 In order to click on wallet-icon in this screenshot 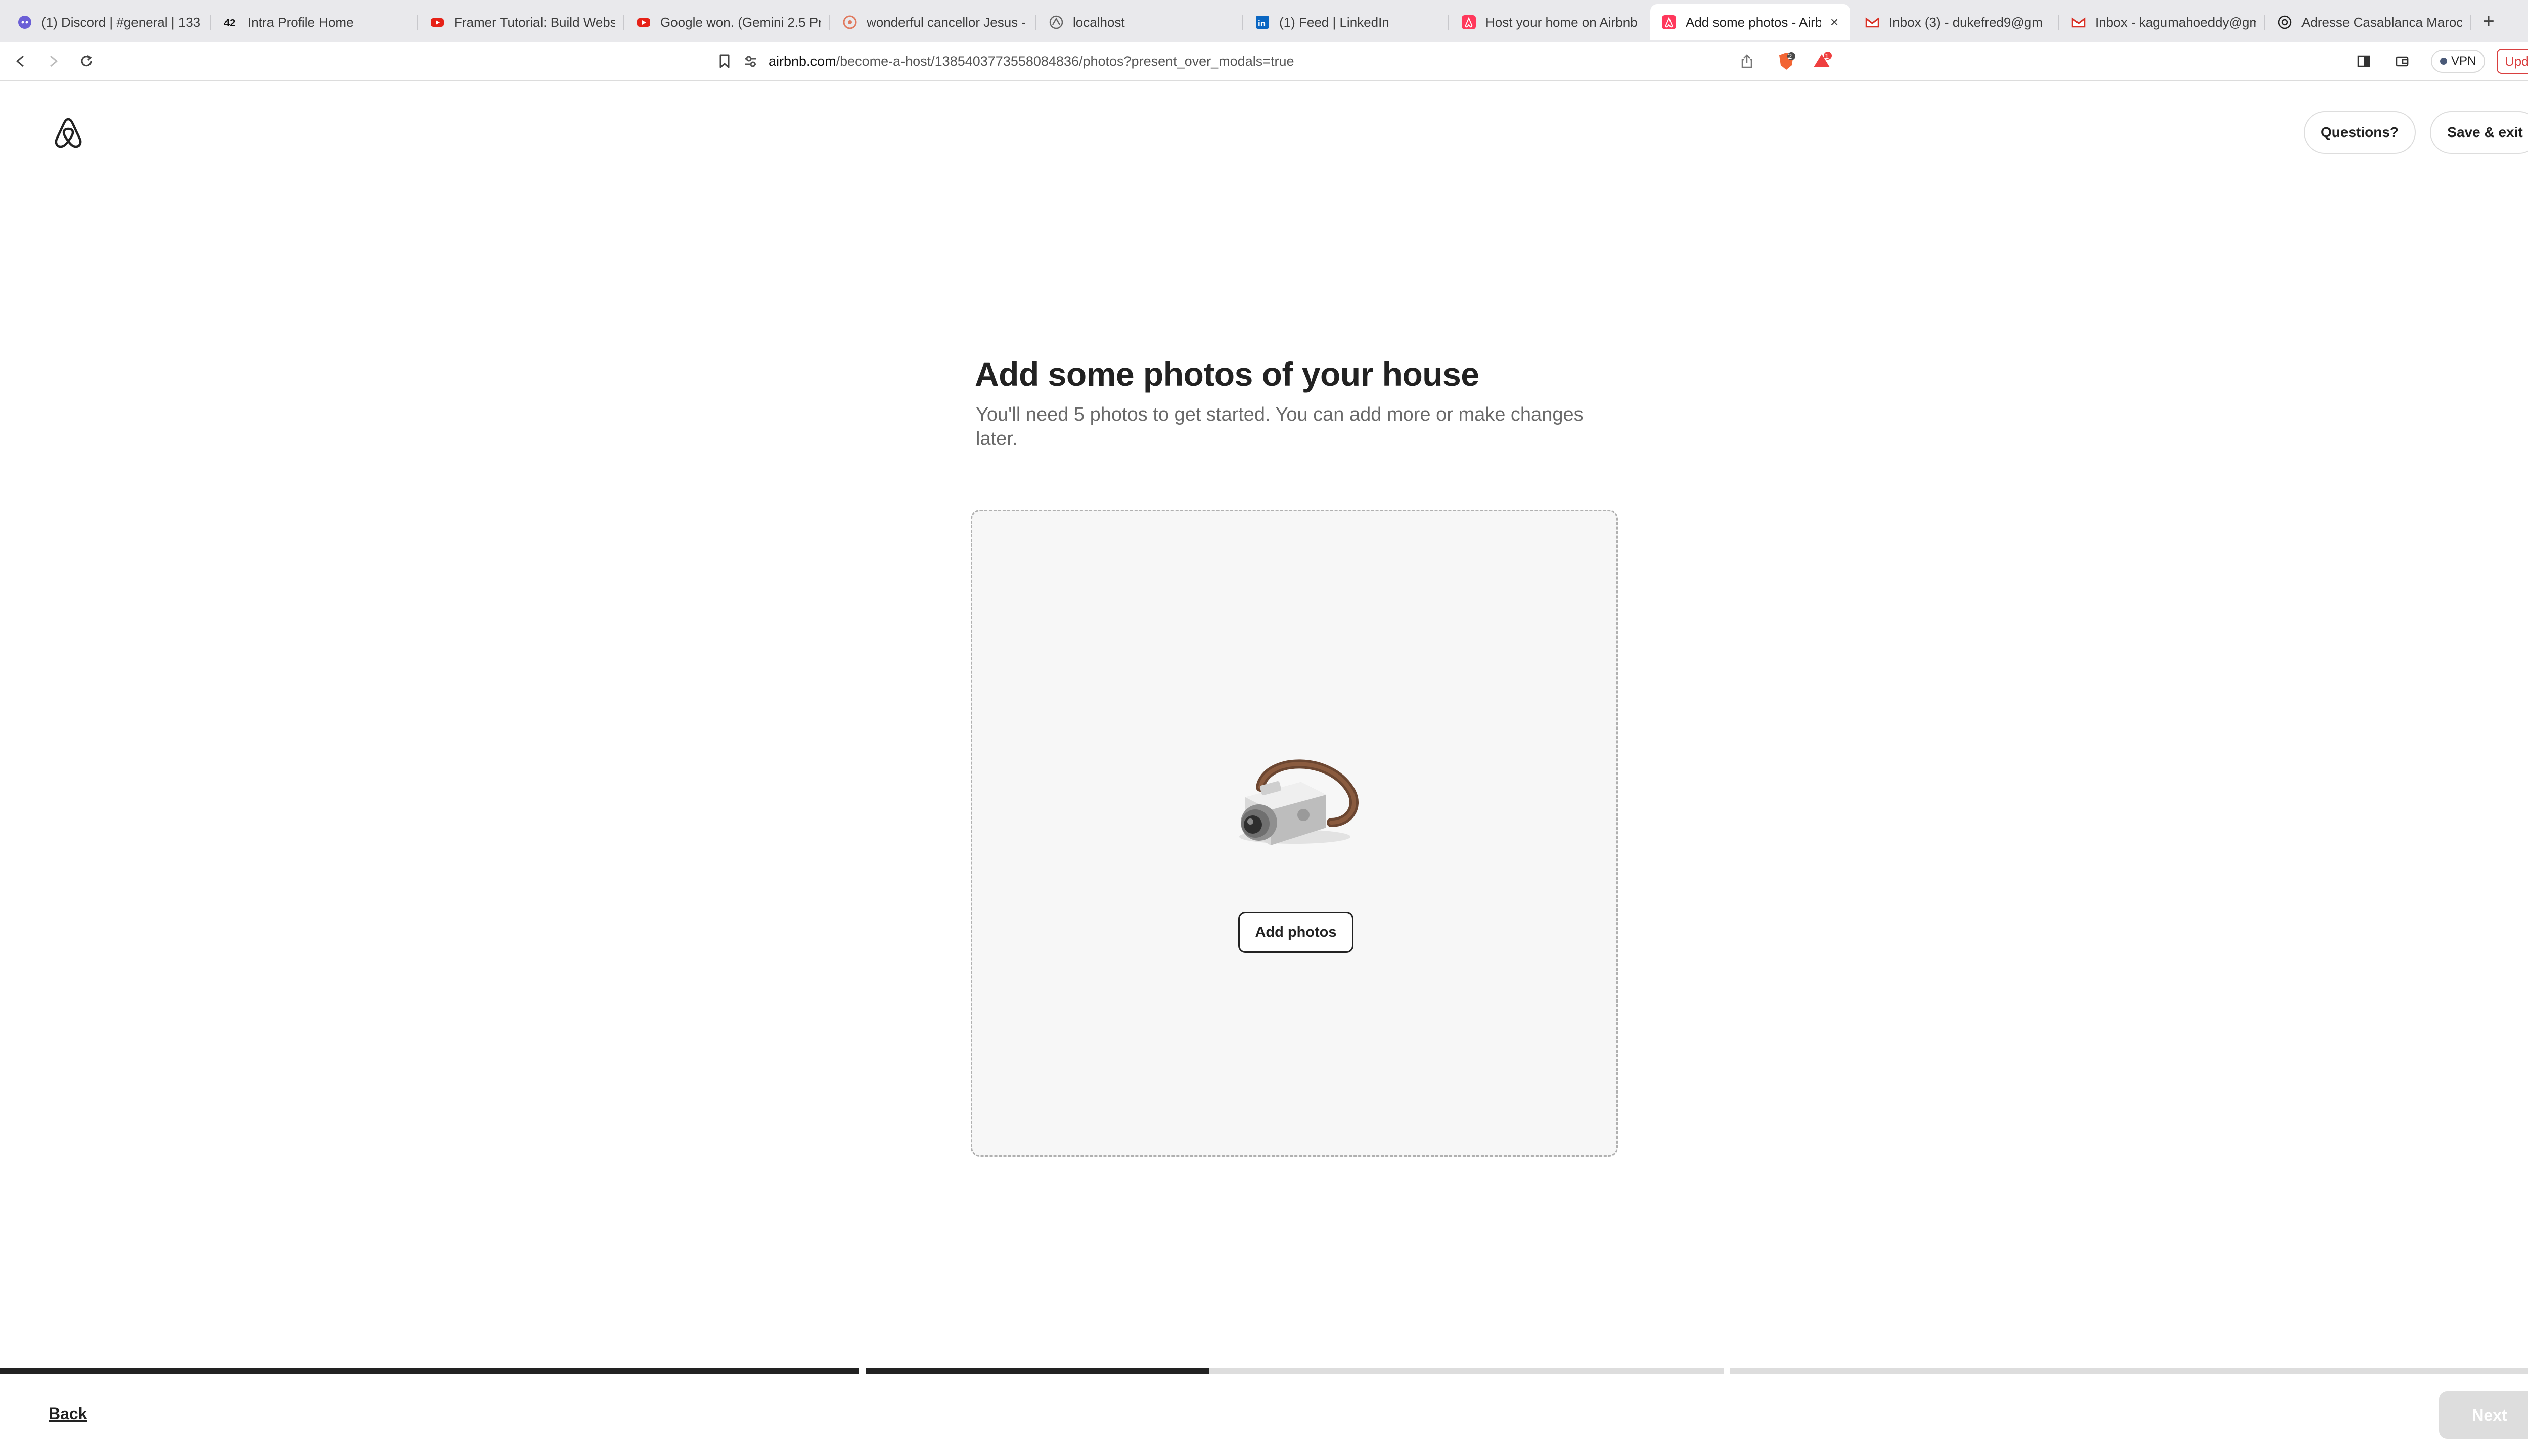, I will do `click(2402, 61)`.